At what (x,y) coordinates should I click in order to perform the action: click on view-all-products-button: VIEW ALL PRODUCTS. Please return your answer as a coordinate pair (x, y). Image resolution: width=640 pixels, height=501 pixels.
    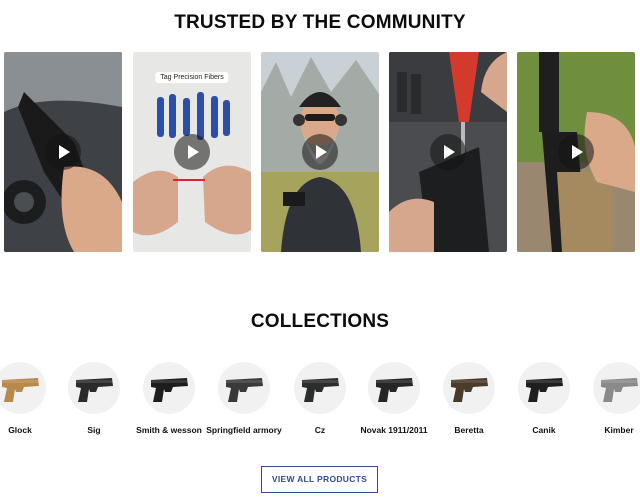
    Looking at the image, I should click on (319, 479).